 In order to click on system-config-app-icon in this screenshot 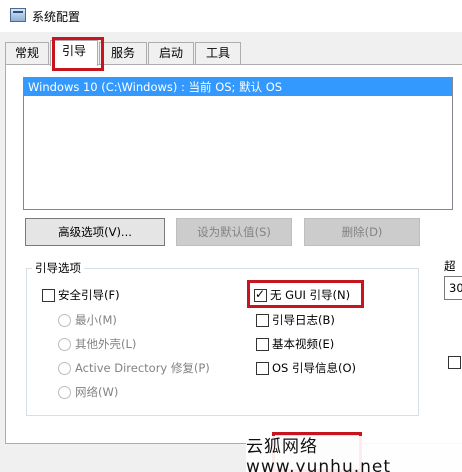, I will do `click(18, 15)`.